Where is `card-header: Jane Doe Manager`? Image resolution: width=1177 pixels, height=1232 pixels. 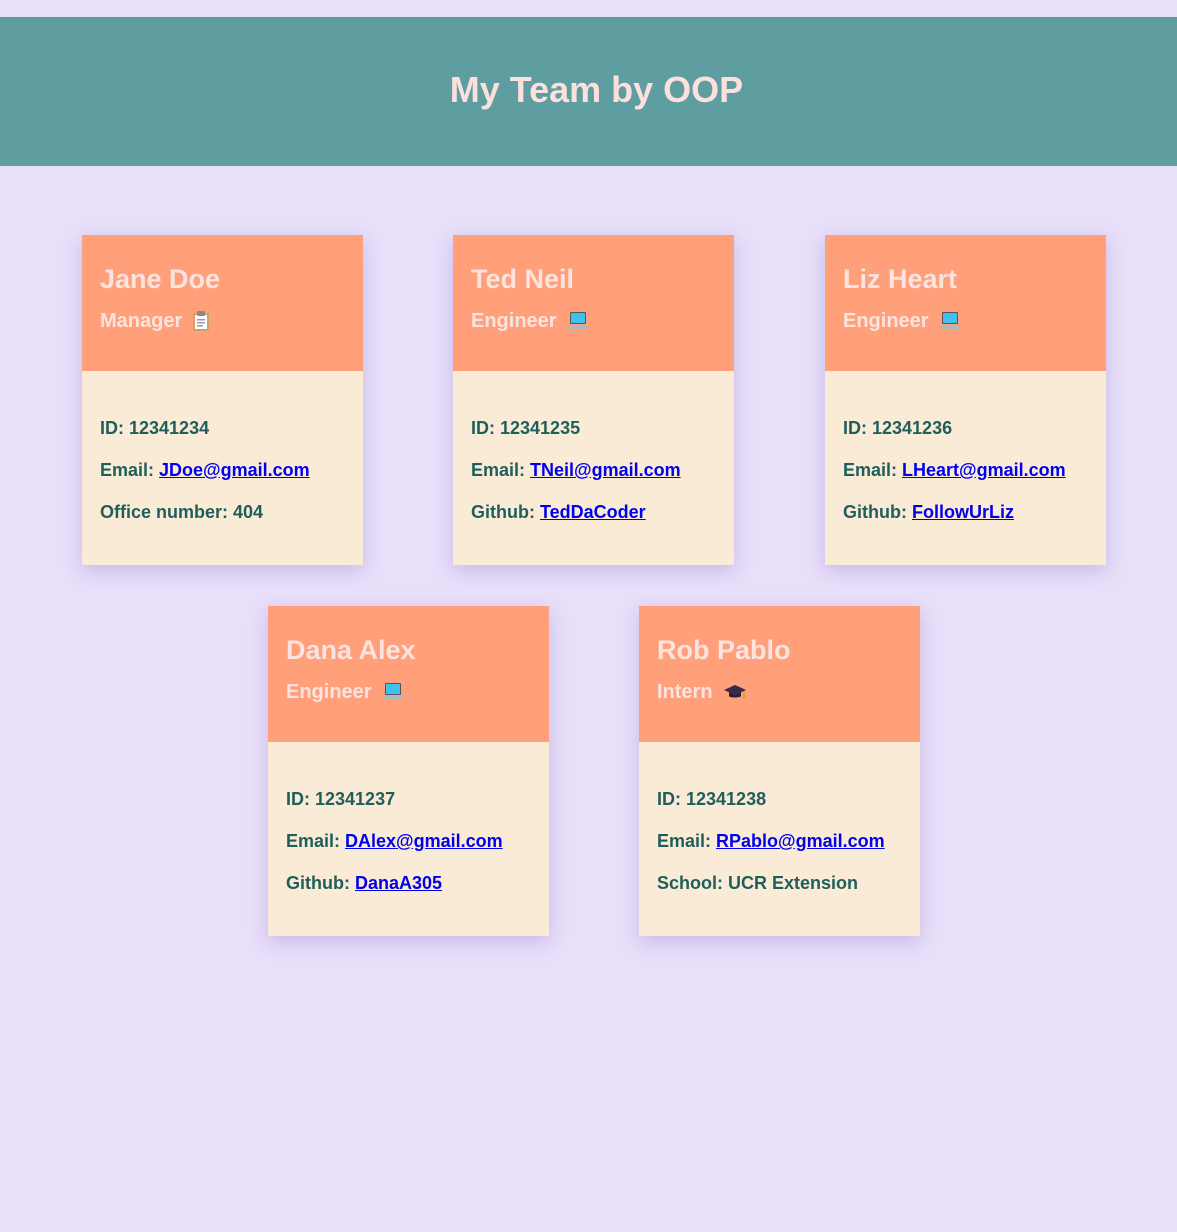 card-header: Jane Doe Manager is located at coordinates (222, 303).